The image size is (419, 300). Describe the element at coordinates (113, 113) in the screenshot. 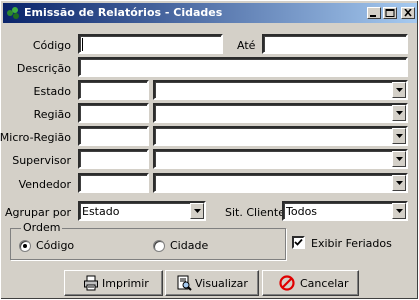

I see `regiao-code-input` at that location.